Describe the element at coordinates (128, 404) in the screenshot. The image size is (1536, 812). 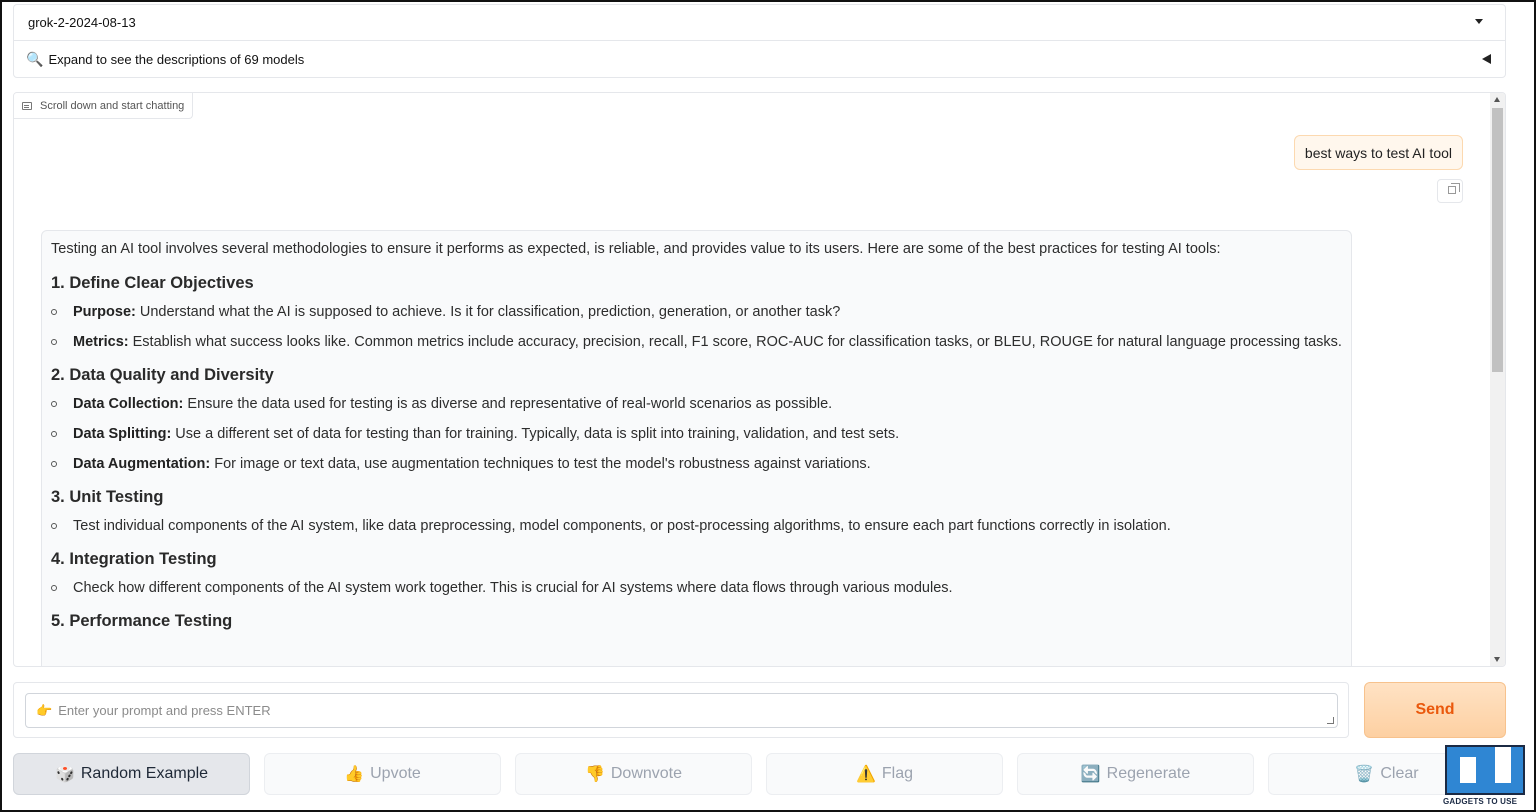
I see `item-label: Data Collection:` at that location.